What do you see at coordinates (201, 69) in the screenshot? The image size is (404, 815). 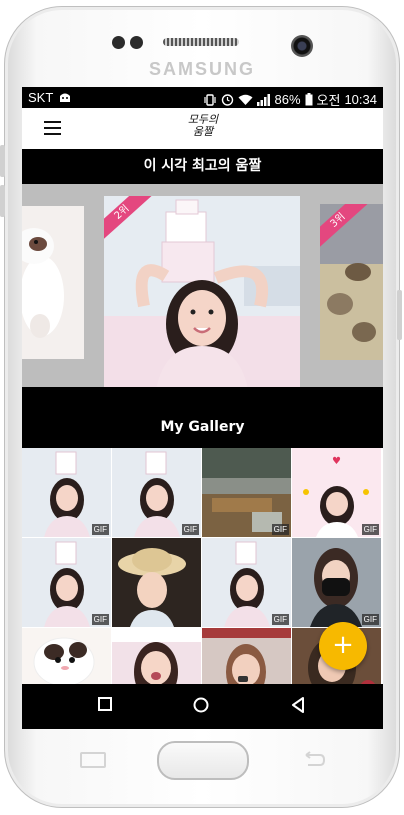 I see `device-brand: SAMSUNG` at bounding box center [201, 69].